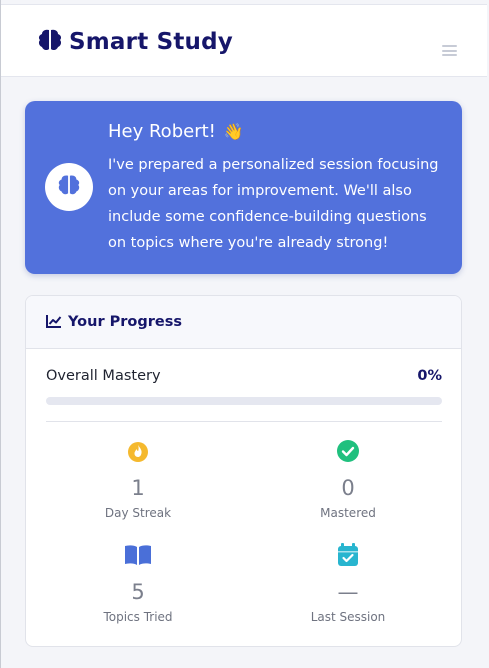 This screenshot has width=489, height=668. What do you see at coordinates (348, 617) in the screenshot?
I see `stat-label: Last Session` at bounding box center [348, 617].